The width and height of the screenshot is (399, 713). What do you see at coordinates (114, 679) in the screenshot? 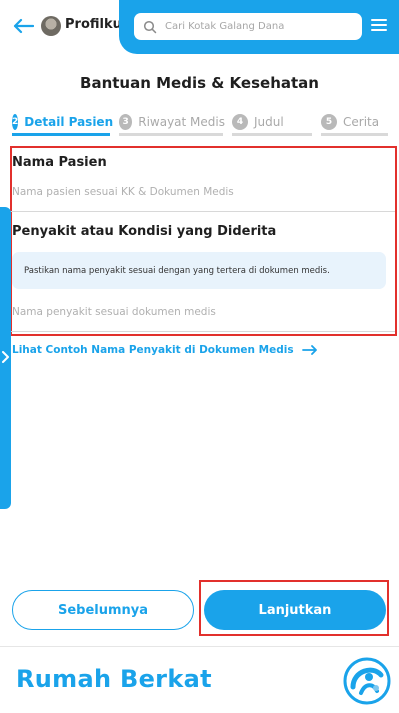
I see `brand-logo-text: Rumah Berkat` at bounding box center [114, 679].